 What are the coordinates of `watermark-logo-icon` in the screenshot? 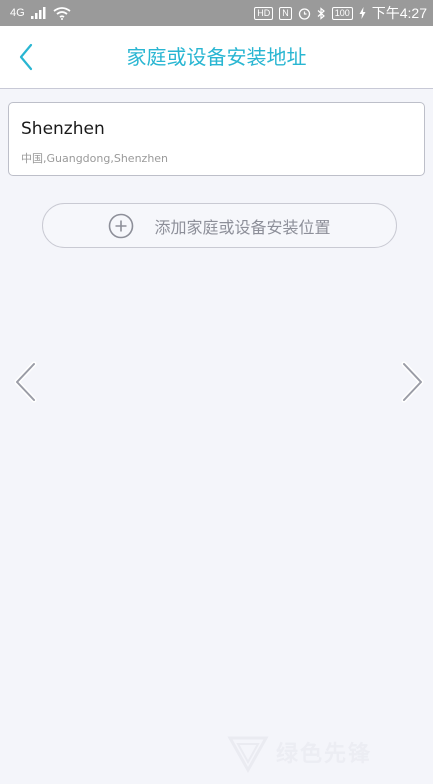 It's located at (248, 754).